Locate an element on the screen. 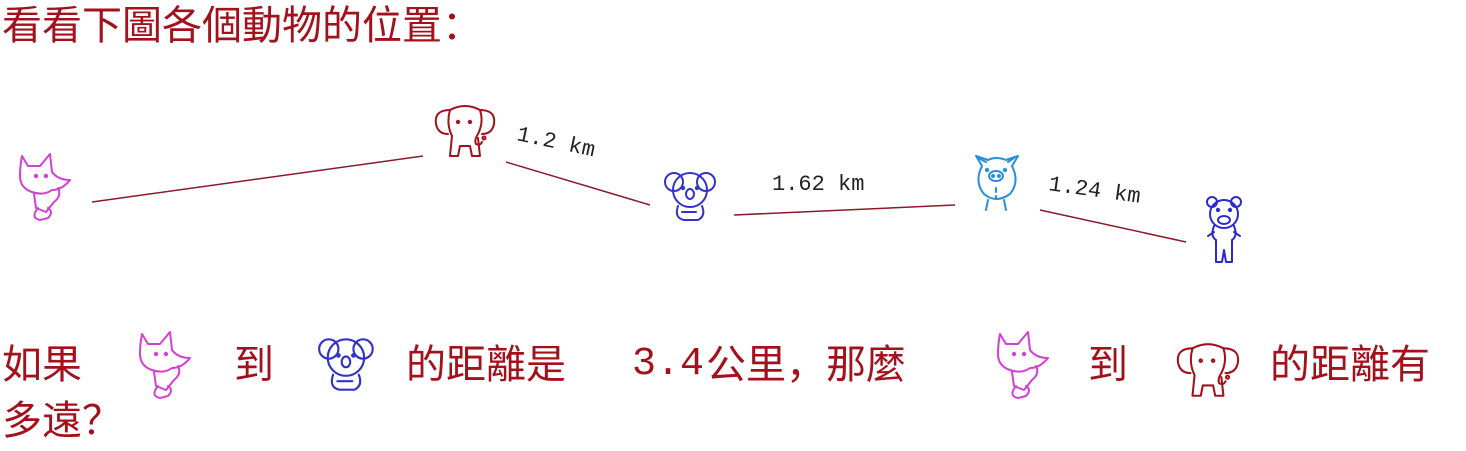  question-line-2: 多遠？ is located at coordinates (62, 421).